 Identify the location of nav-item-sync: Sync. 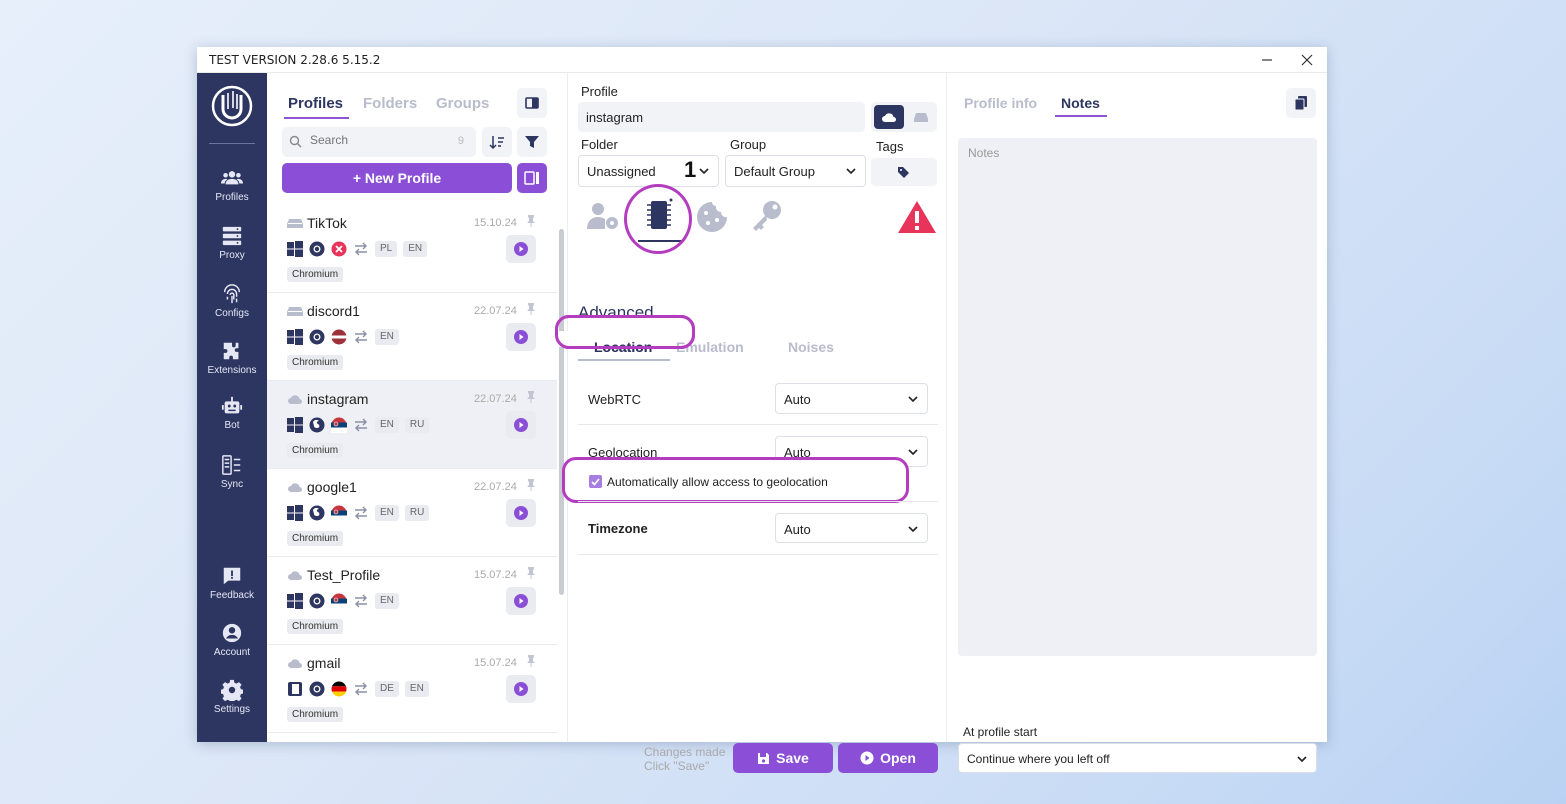
(232, 472).